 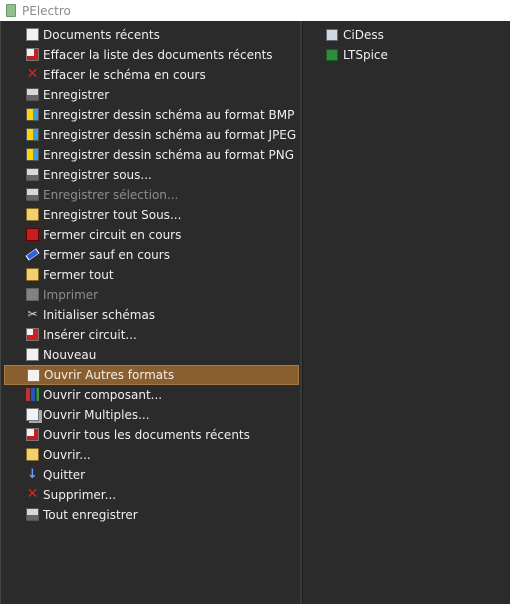 What do you see at coordinates (64, 475) in the screenshot?
I see `menu-item-label: Quitter` at bounding box center [64, 475].